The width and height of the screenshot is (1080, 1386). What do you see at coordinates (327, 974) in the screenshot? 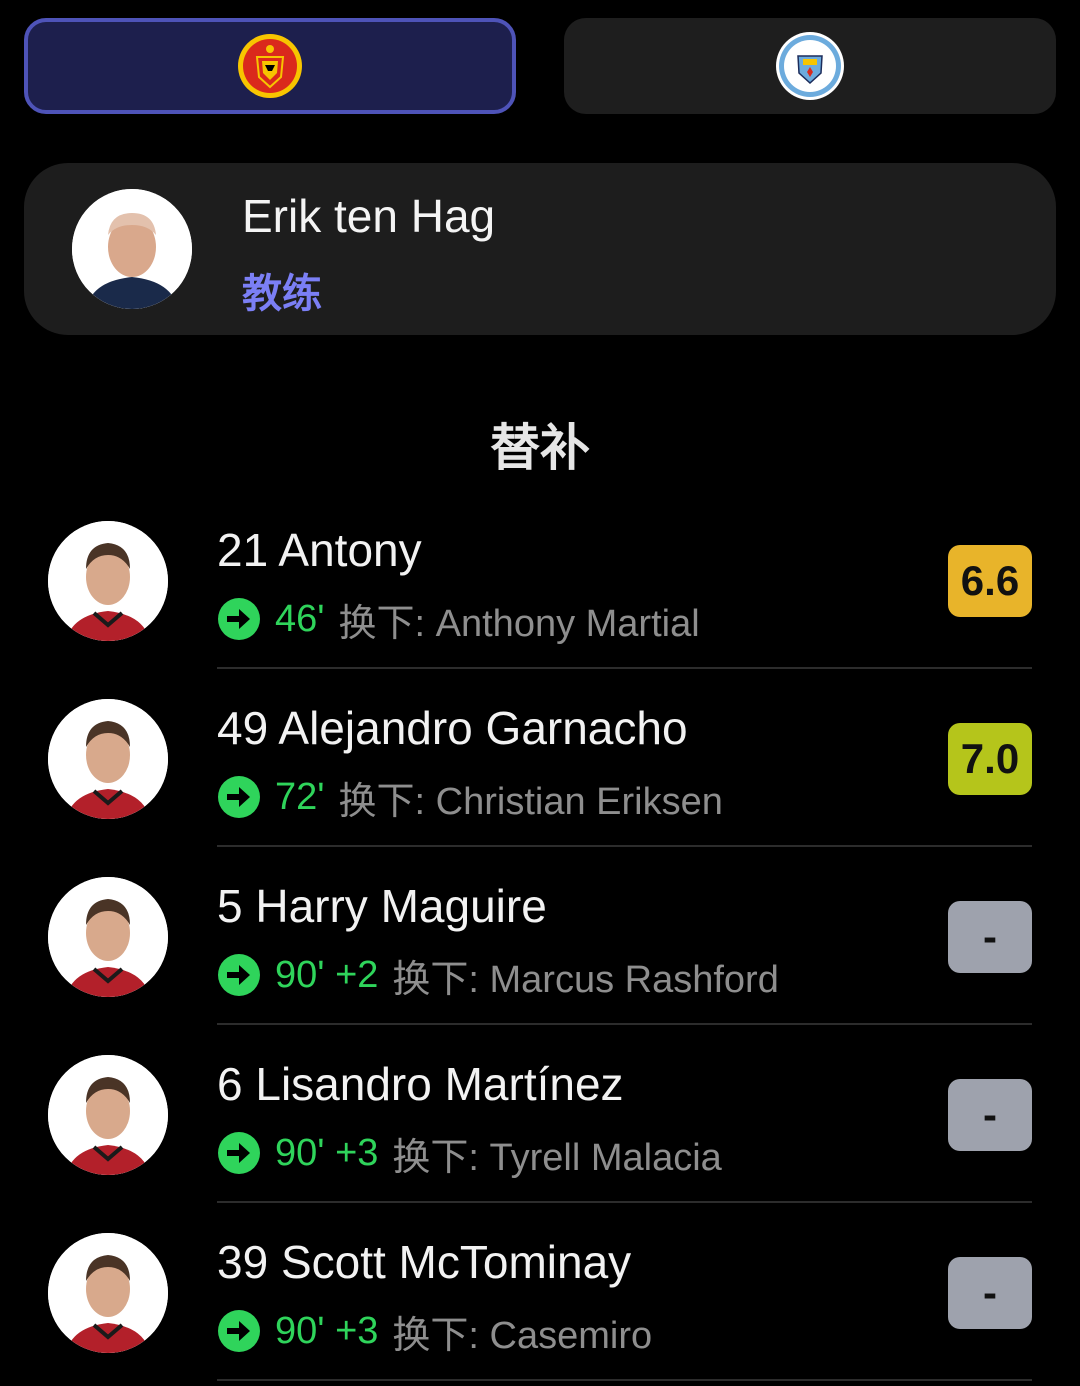
I see `sub-minute: 90' +2` at bounding box center [327, 974].